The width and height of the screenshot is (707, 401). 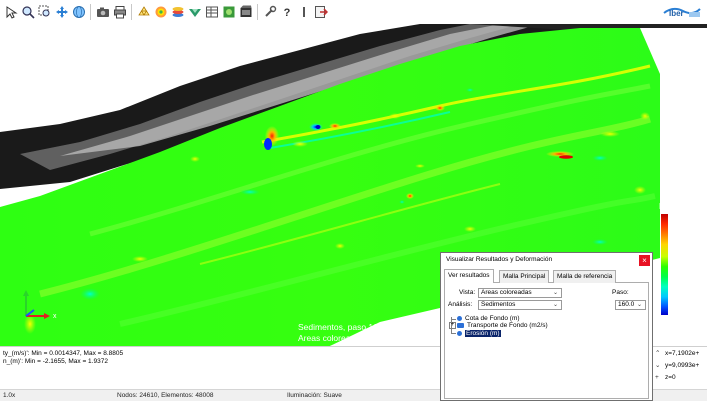 I want to click on legend-colorbar, so click(x=664, y=264).